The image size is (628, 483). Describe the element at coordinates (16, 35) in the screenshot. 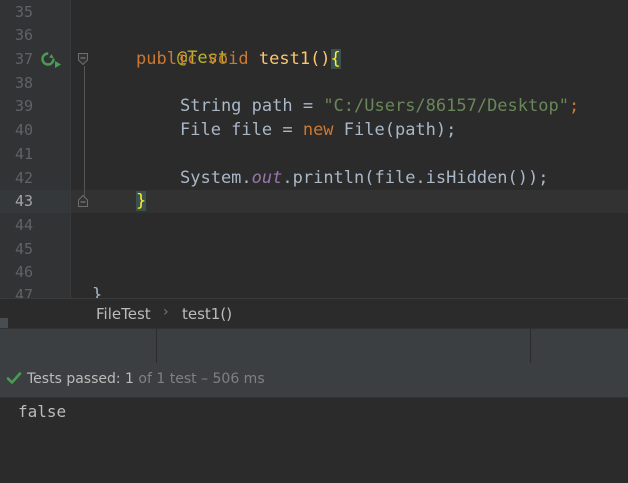

I see `line-number: 36` at that location.